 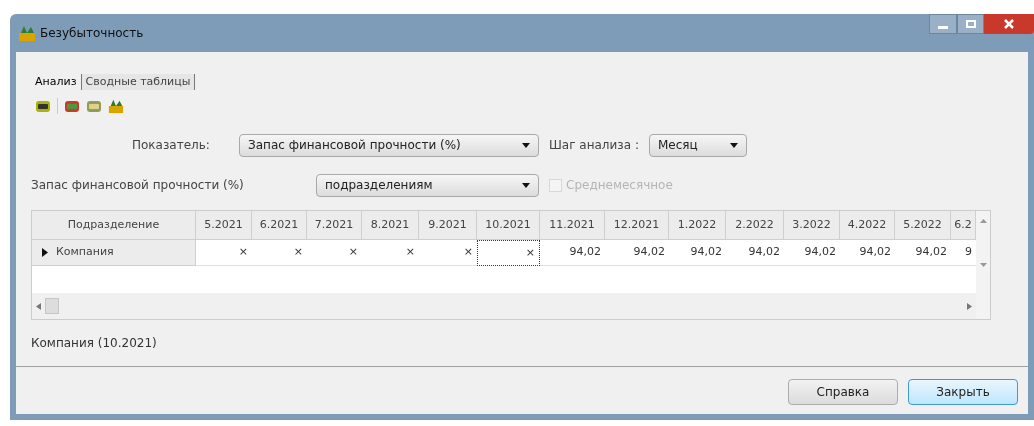 What do you see at coordinates (970, 24) in the screenshot?
I see `maximize-button` at bounding box center [970, 24].